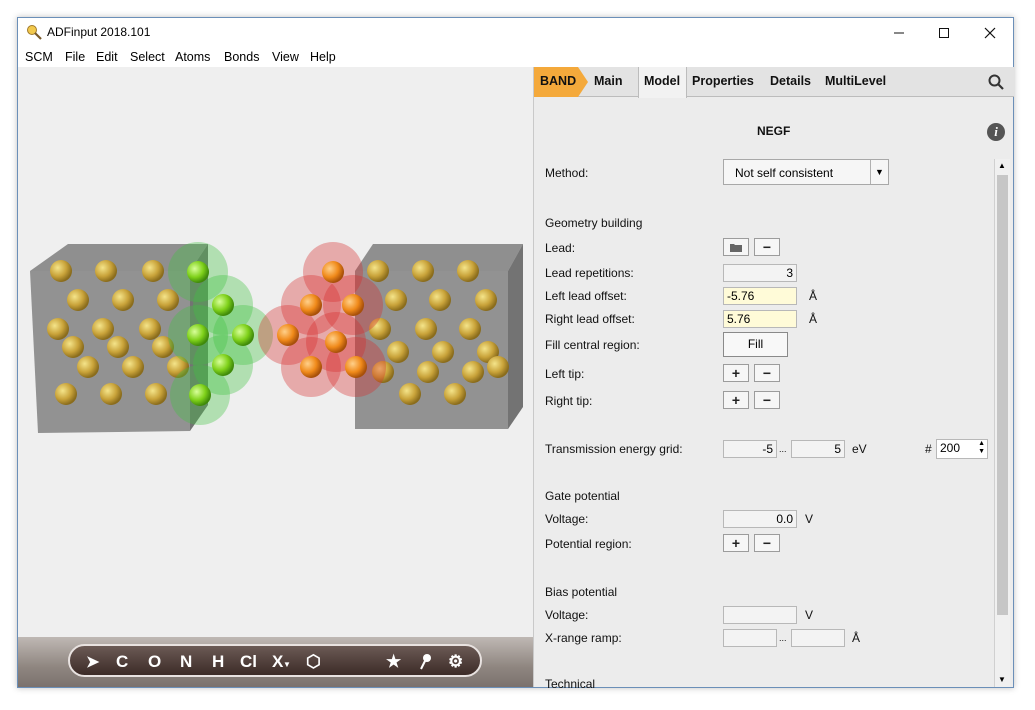 This screenshot has width=1035, height=710. I want to click on lead-repetitions-input: 3, so click(760, 273).